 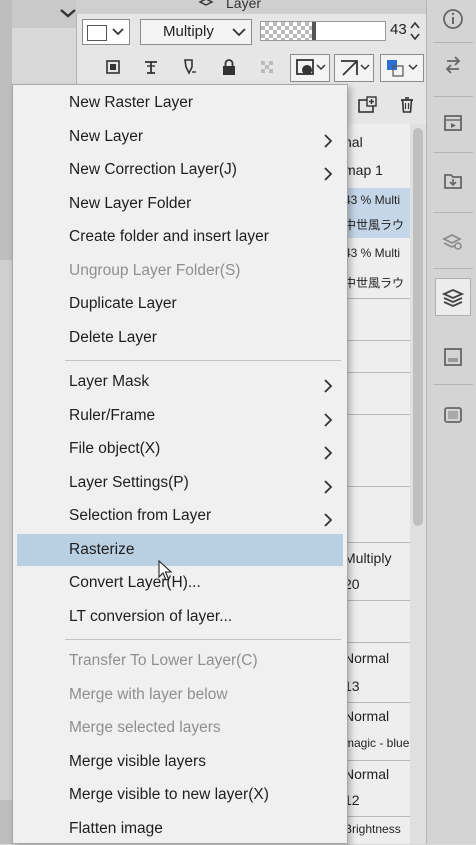 What do you see at coordinates (453, 297) in the screenshot?
I see `layer-icon` at bounding box center [453, 297].